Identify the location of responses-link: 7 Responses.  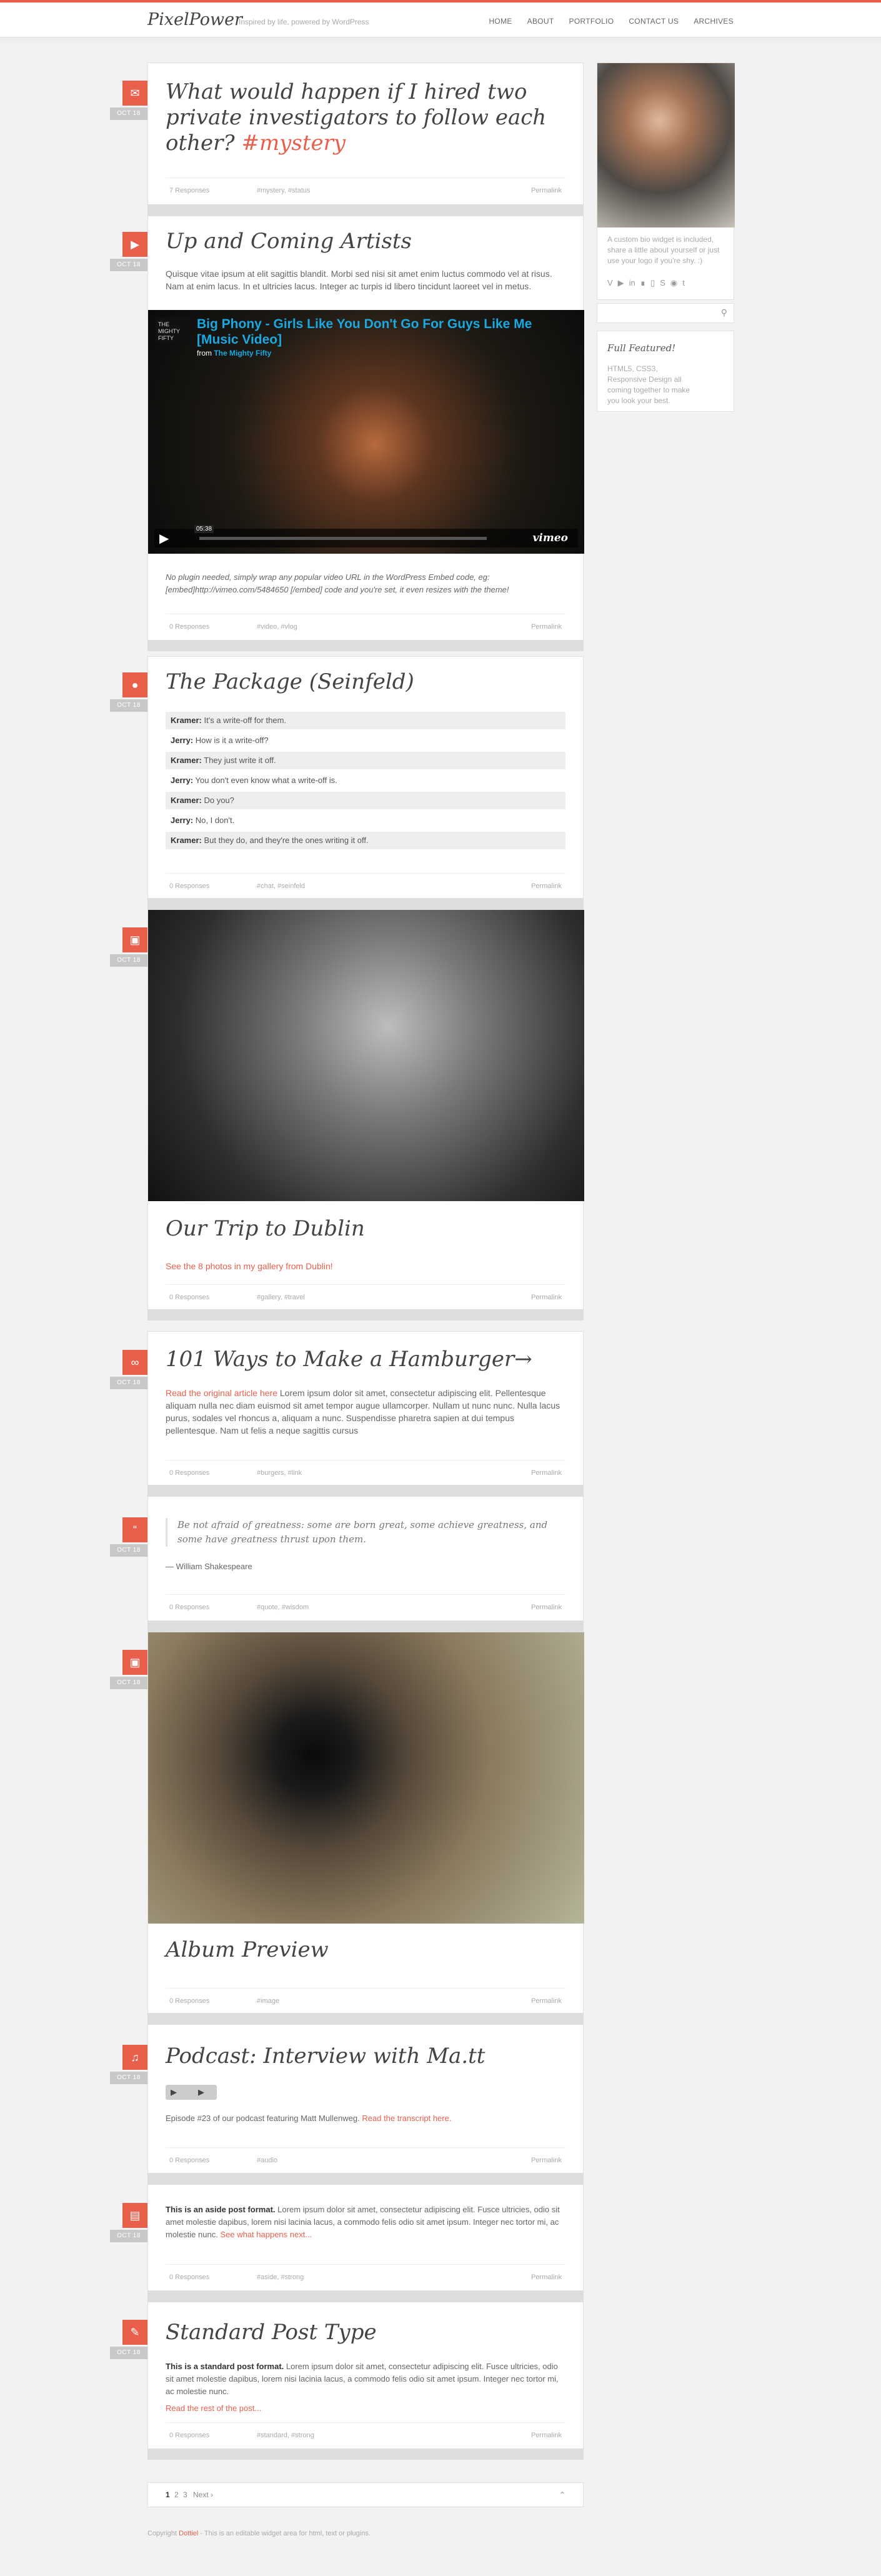
(189, 190).